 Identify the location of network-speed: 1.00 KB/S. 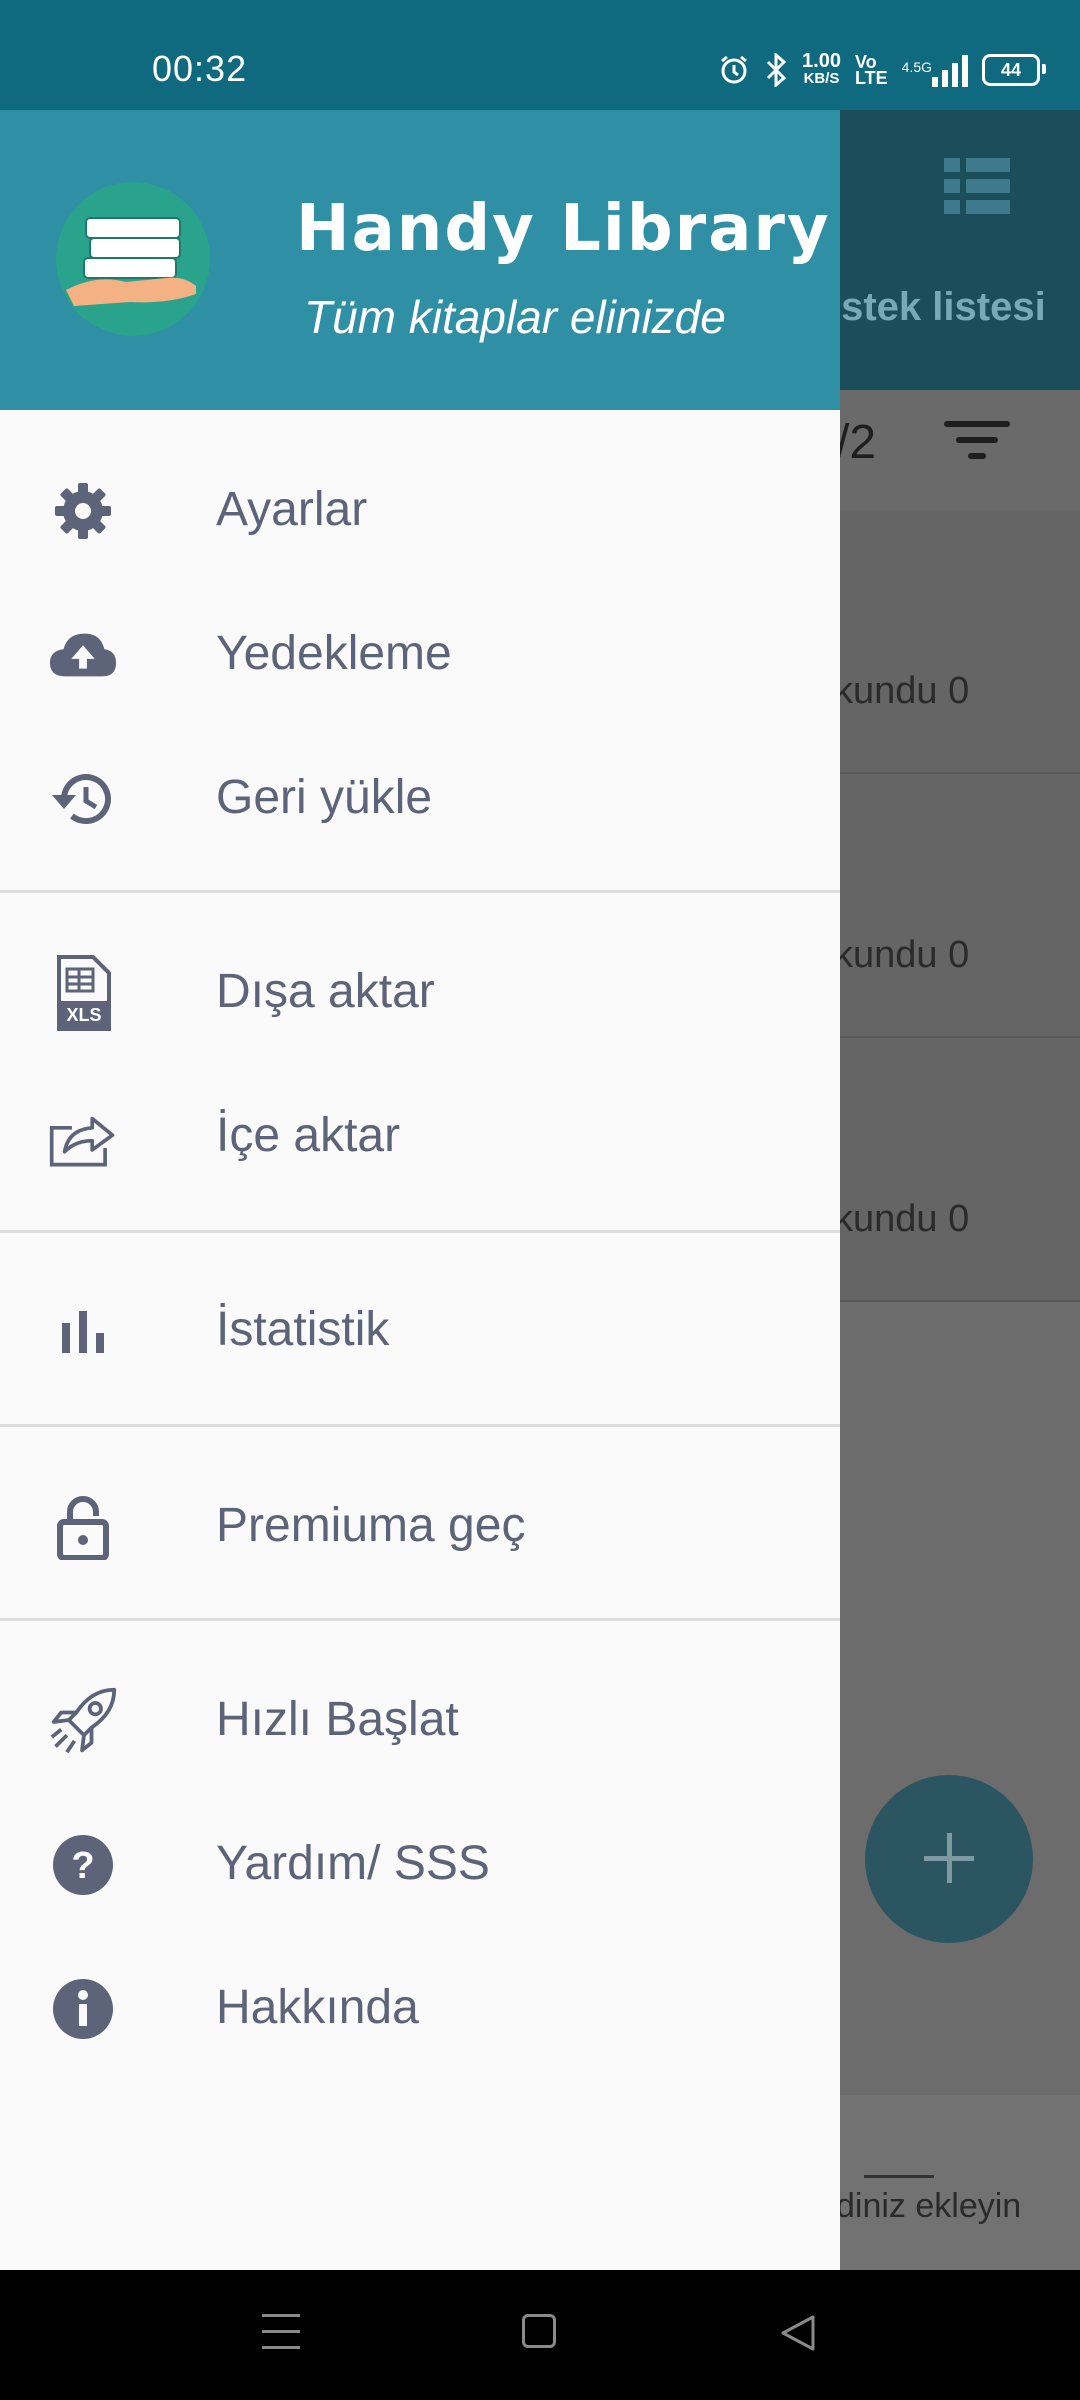
(821, 68).